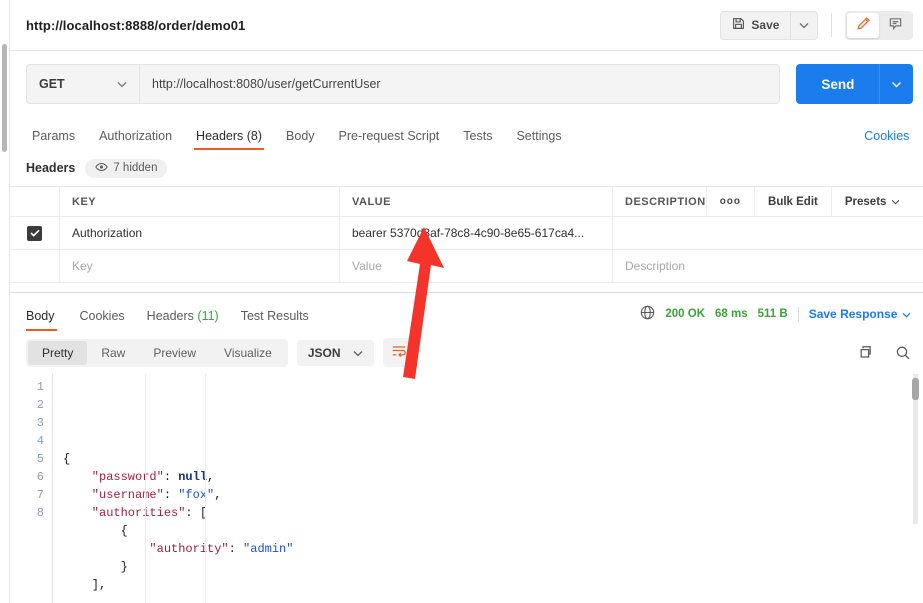 The image size is (923, 603). I want to click on search-icon, so click(903, 353).